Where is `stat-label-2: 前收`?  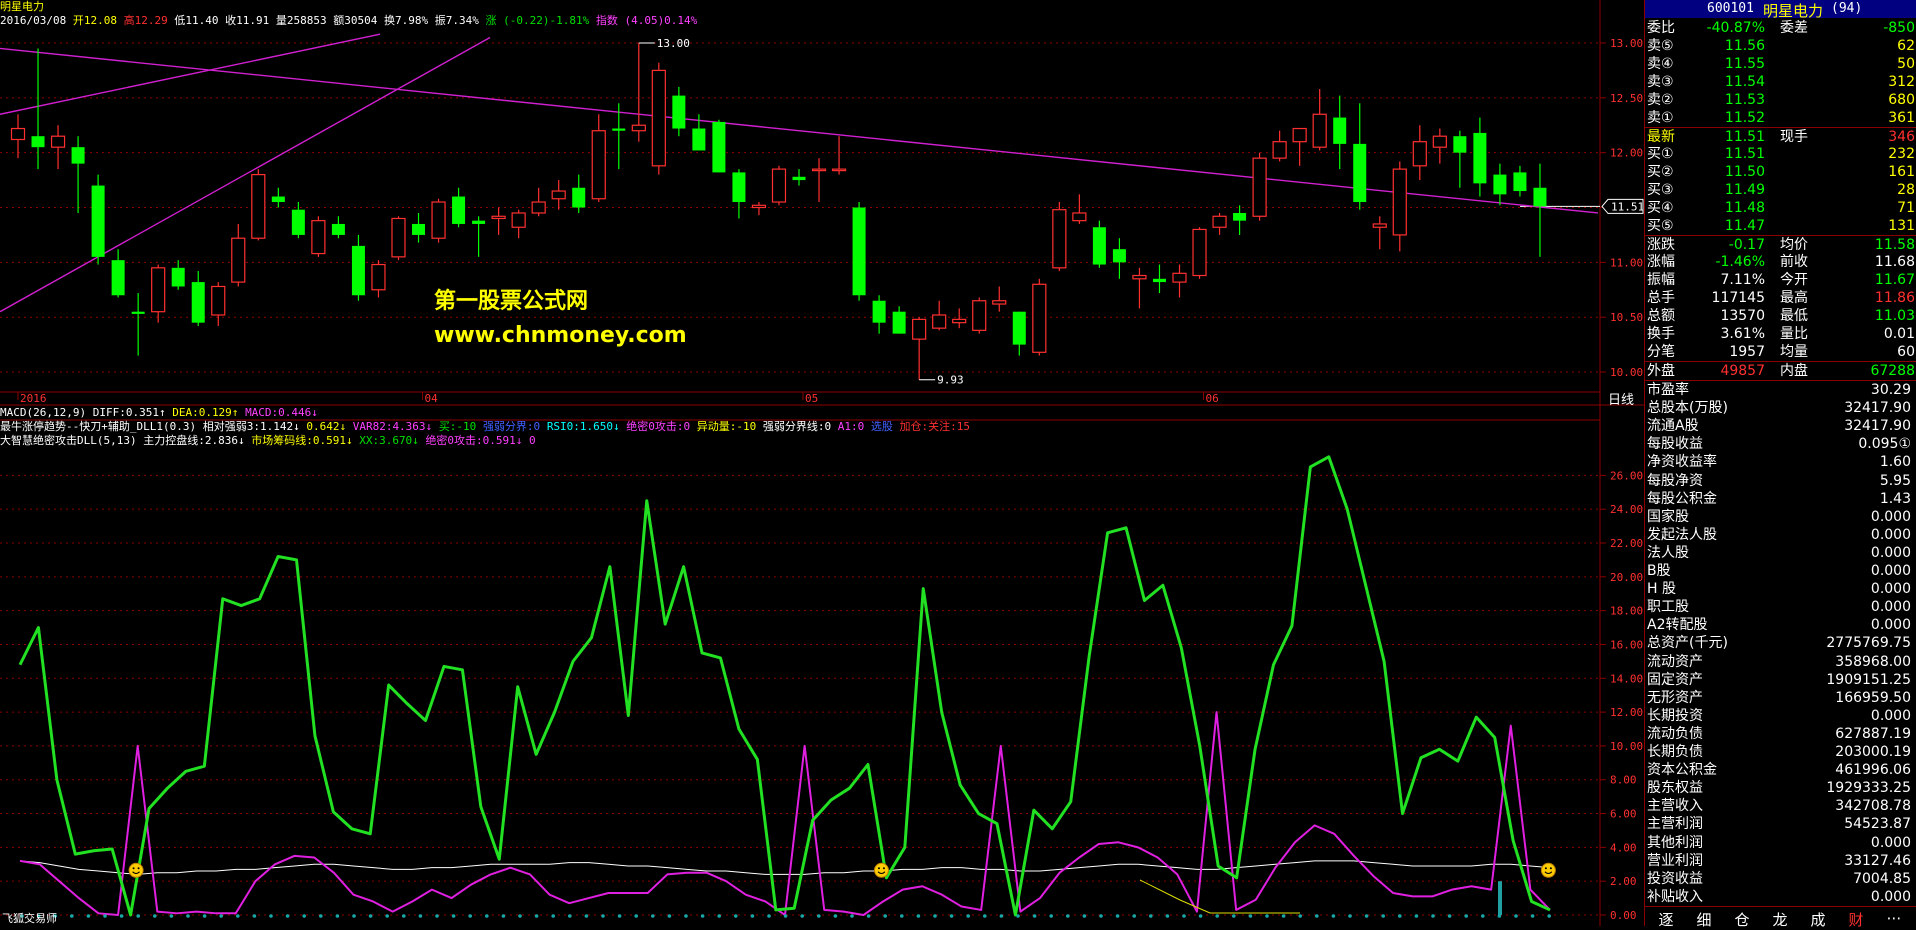
stat-label-2: 前收 is located at coordinates (1794, 262).